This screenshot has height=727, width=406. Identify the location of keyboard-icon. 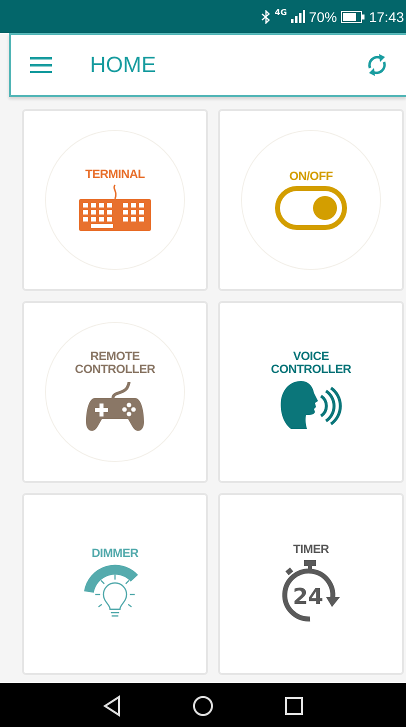
(115, 208).